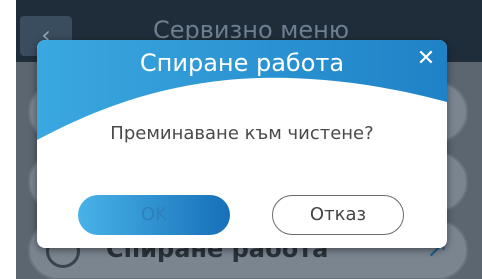  What do you see at coordinates (338, 215) in the screenshot?
I see `cancel-button: Отказ` at bounding box center [338, 215].